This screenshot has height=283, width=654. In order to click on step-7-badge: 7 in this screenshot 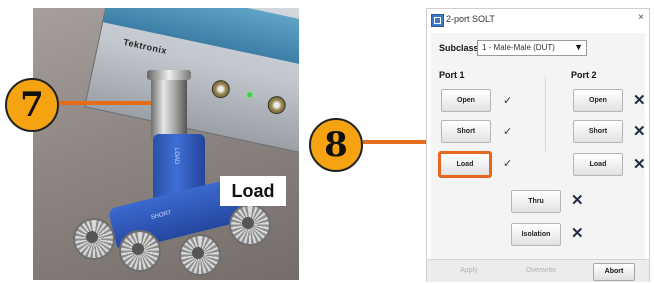, I will do `click(32, 105)`.